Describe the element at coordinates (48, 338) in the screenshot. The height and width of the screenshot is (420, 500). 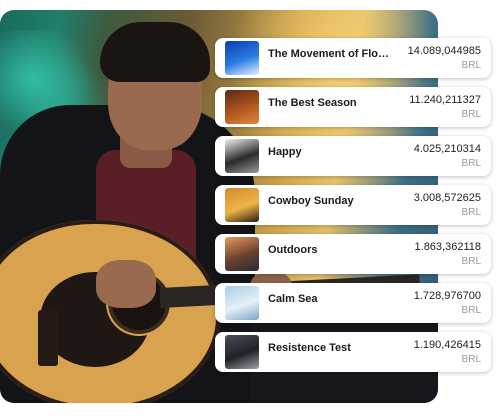
I see `guitar-bridge` at that location.